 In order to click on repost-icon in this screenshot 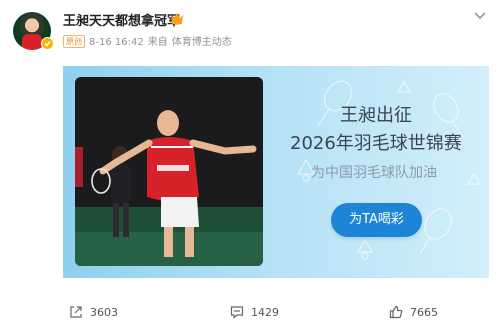, I will do `click(76, 312)`.